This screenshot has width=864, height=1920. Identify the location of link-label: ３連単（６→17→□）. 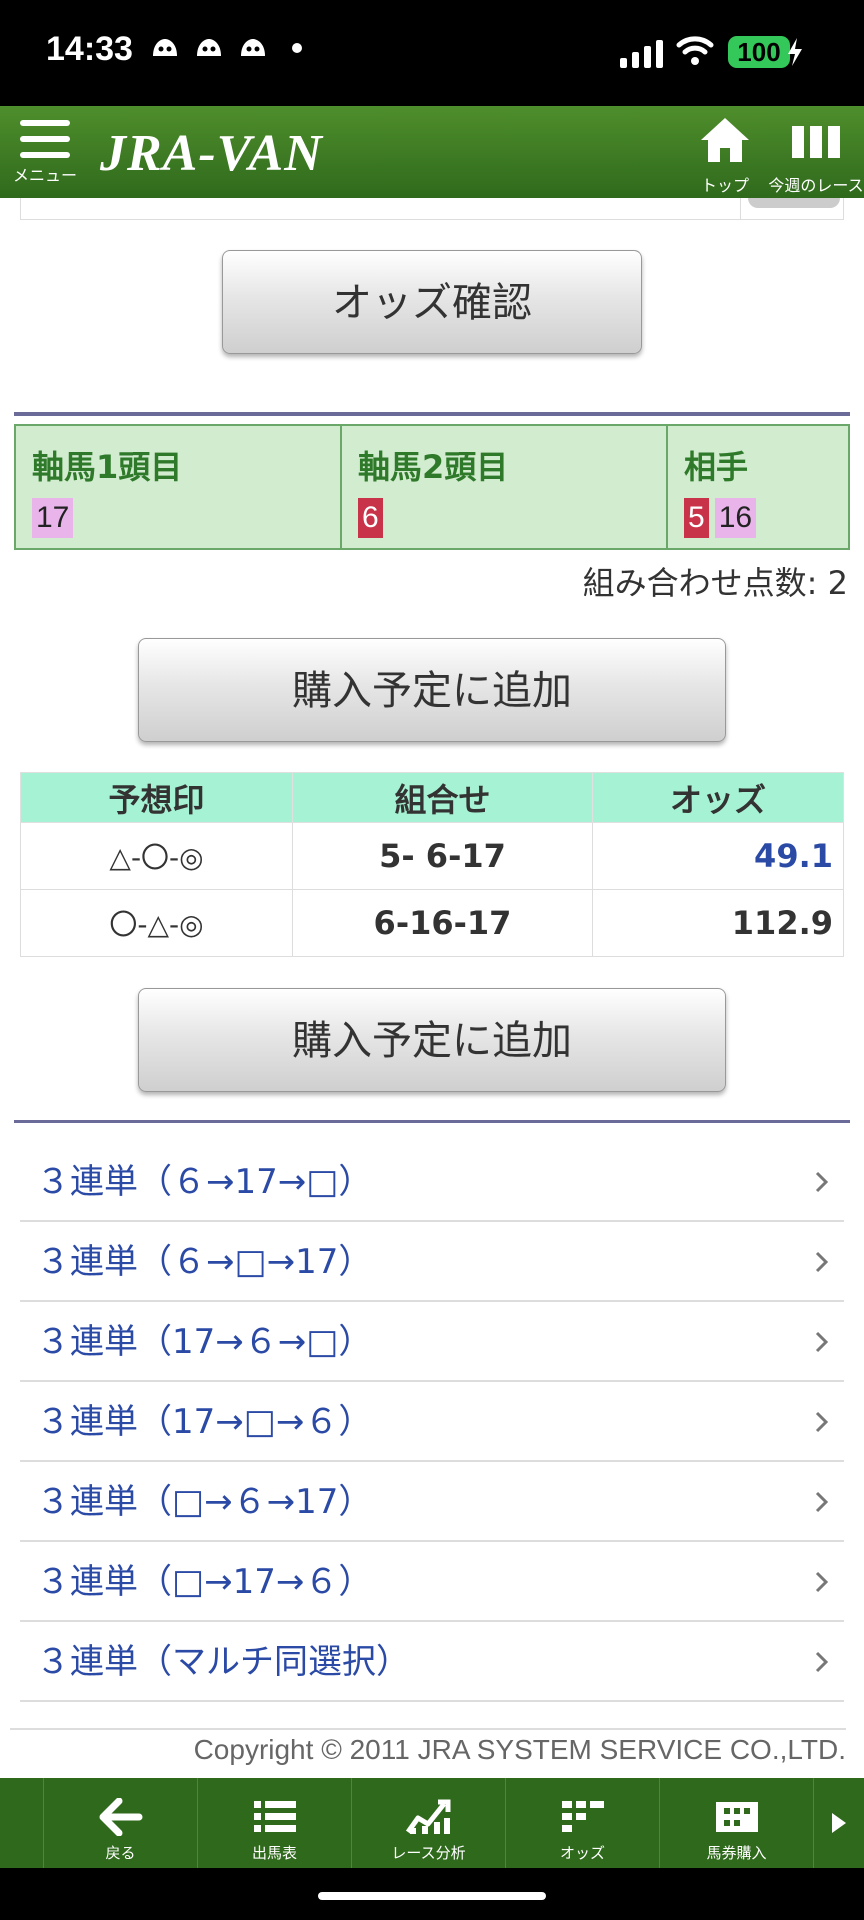
(204, 1182).